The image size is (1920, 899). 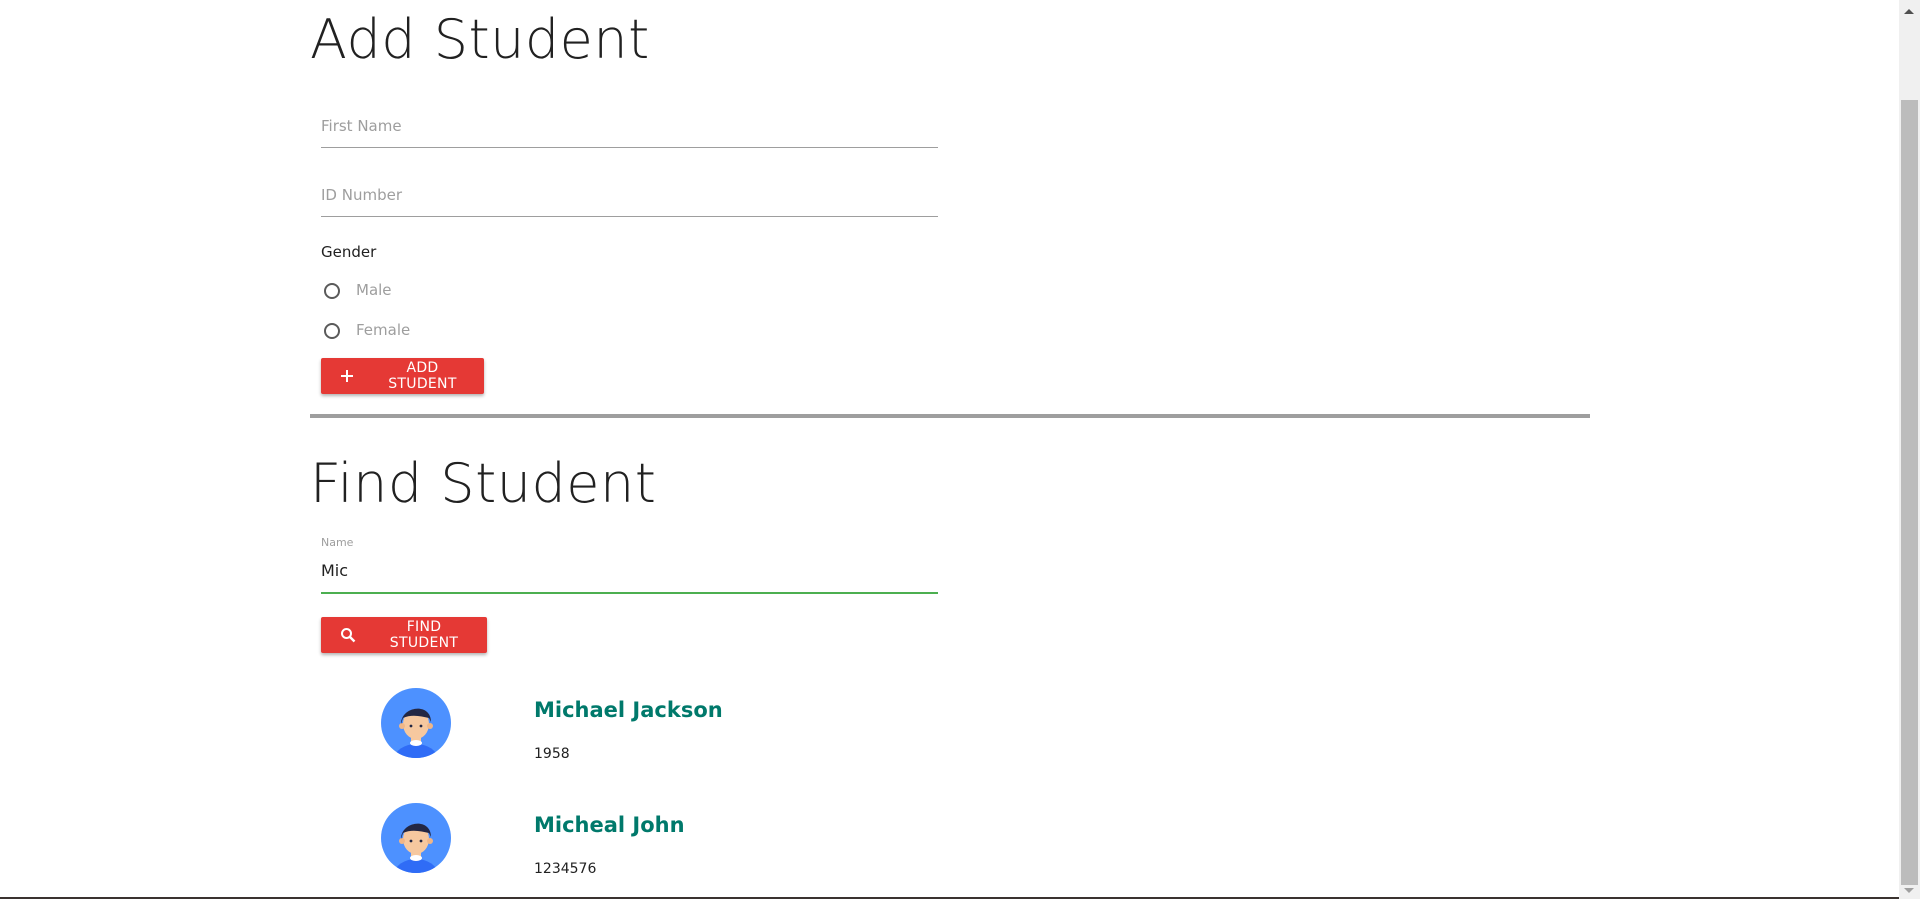 What do you see at coordinates (424, 635) in the screenshot?
I see `find-student-label: FIND STUDENT` at bounding box center [424, 635].